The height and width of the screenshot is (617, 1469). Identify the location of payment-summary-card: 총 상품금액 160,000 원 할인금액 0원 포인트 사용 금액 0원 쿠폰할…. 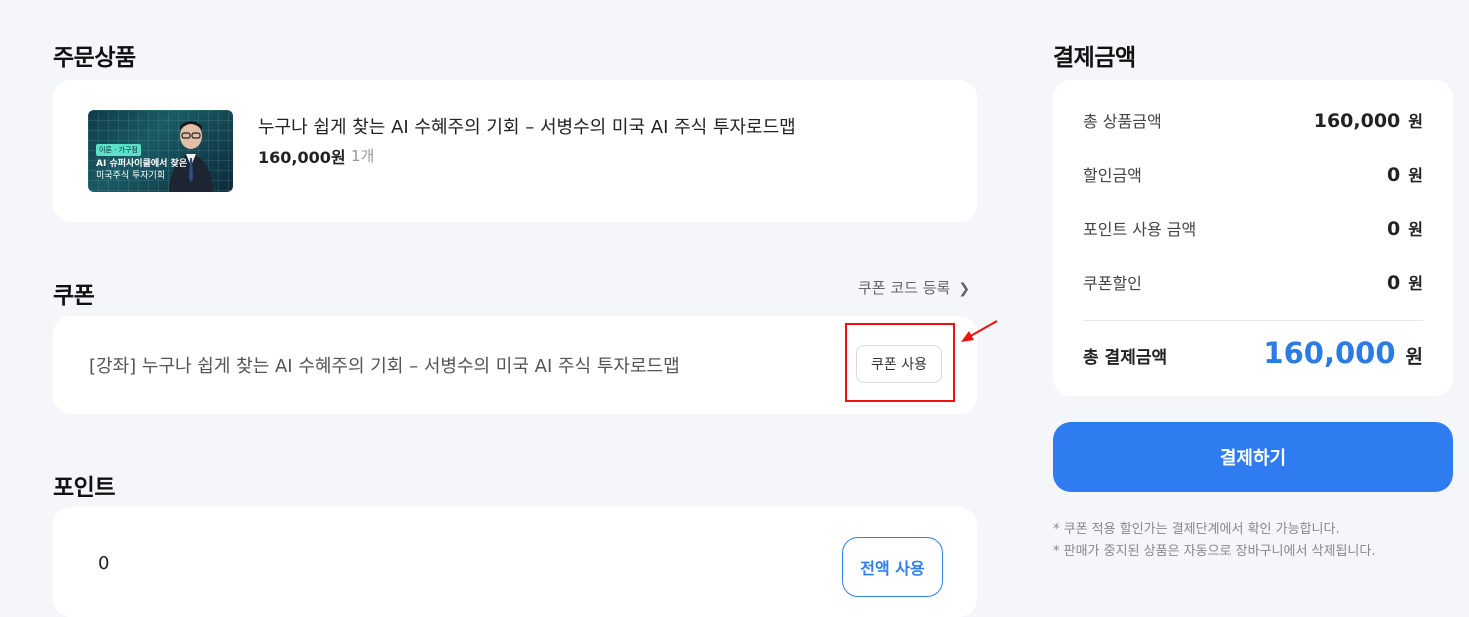
(1253, 238).